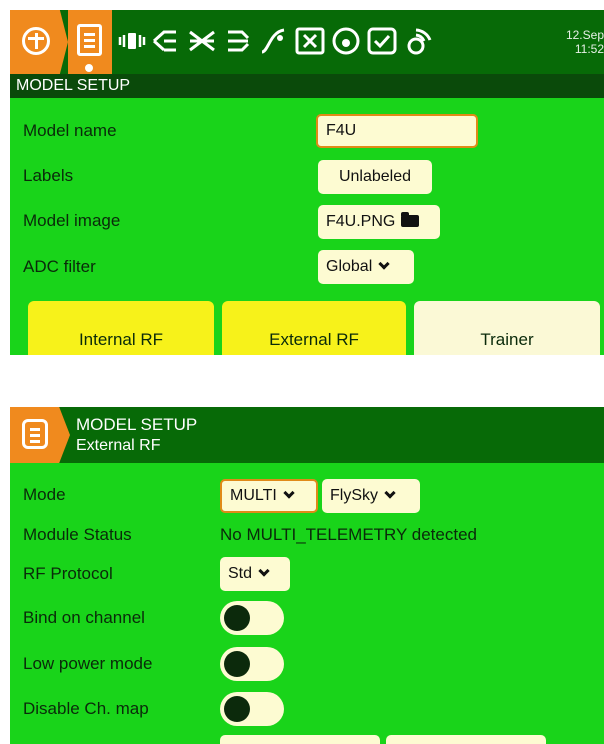  What do you see at coordinates (59, 266) in the screenshot?
I see `adc-filter-label: ADC filter` at bounding box center [59, 266].